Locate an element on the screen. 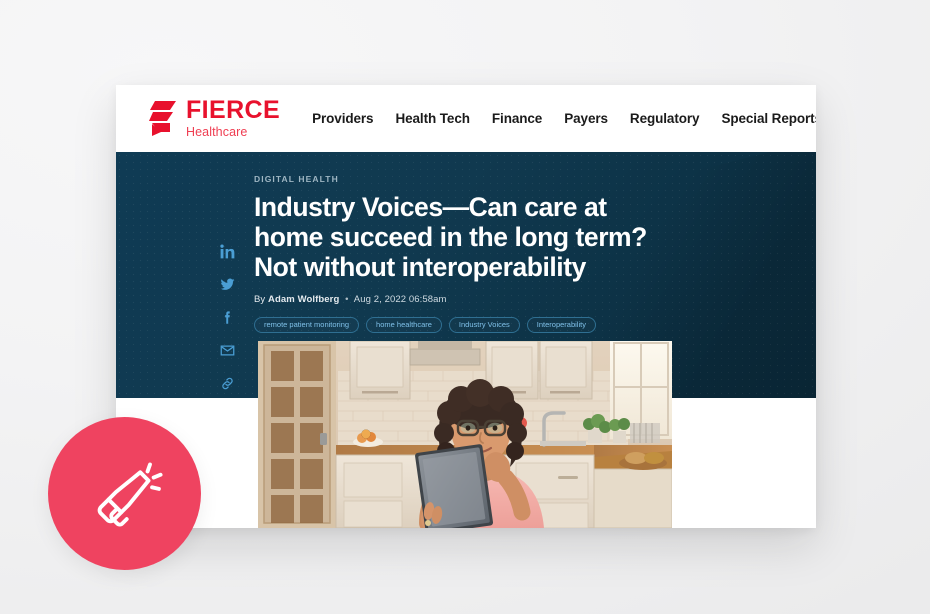 This screenshot has width=930, height=614. brand-logo: FIERCE Healthcare is located at coordinates (214, 118).